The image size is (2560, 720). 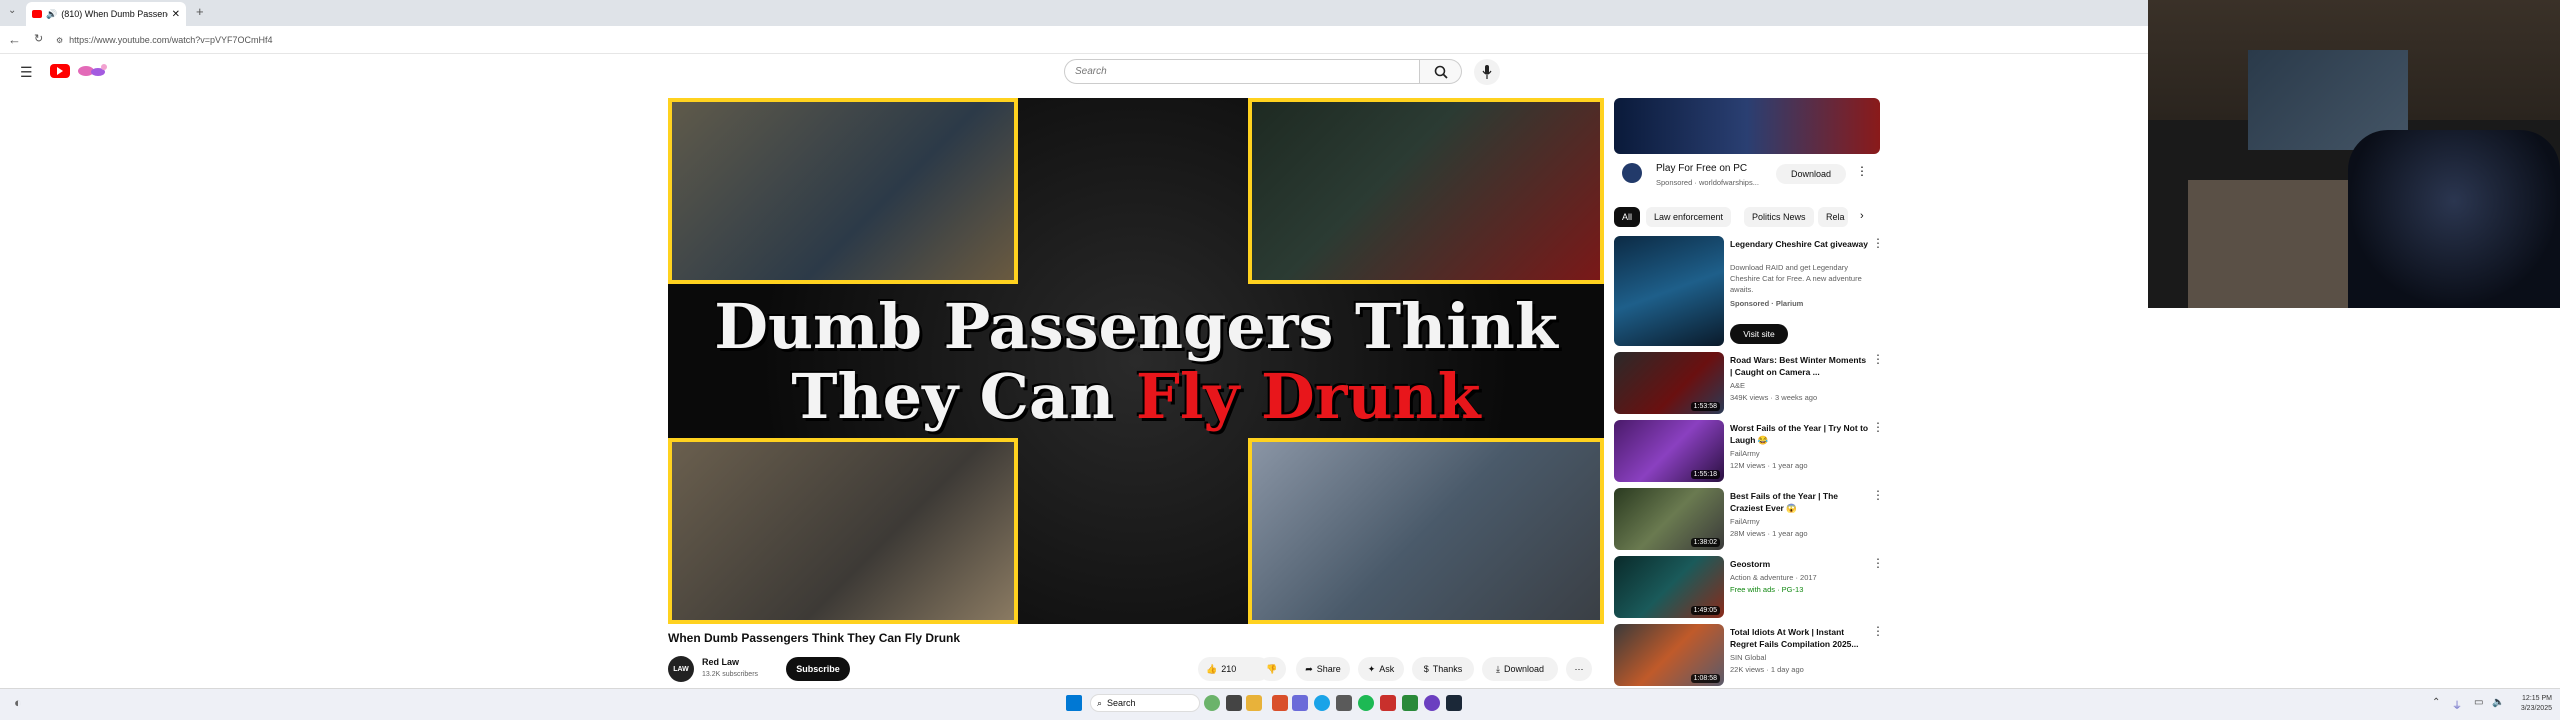 What do you see at coordinates (92, 71) in the screenshot?
I see `doodle-logo-icon` at bounding box center [92, 71].